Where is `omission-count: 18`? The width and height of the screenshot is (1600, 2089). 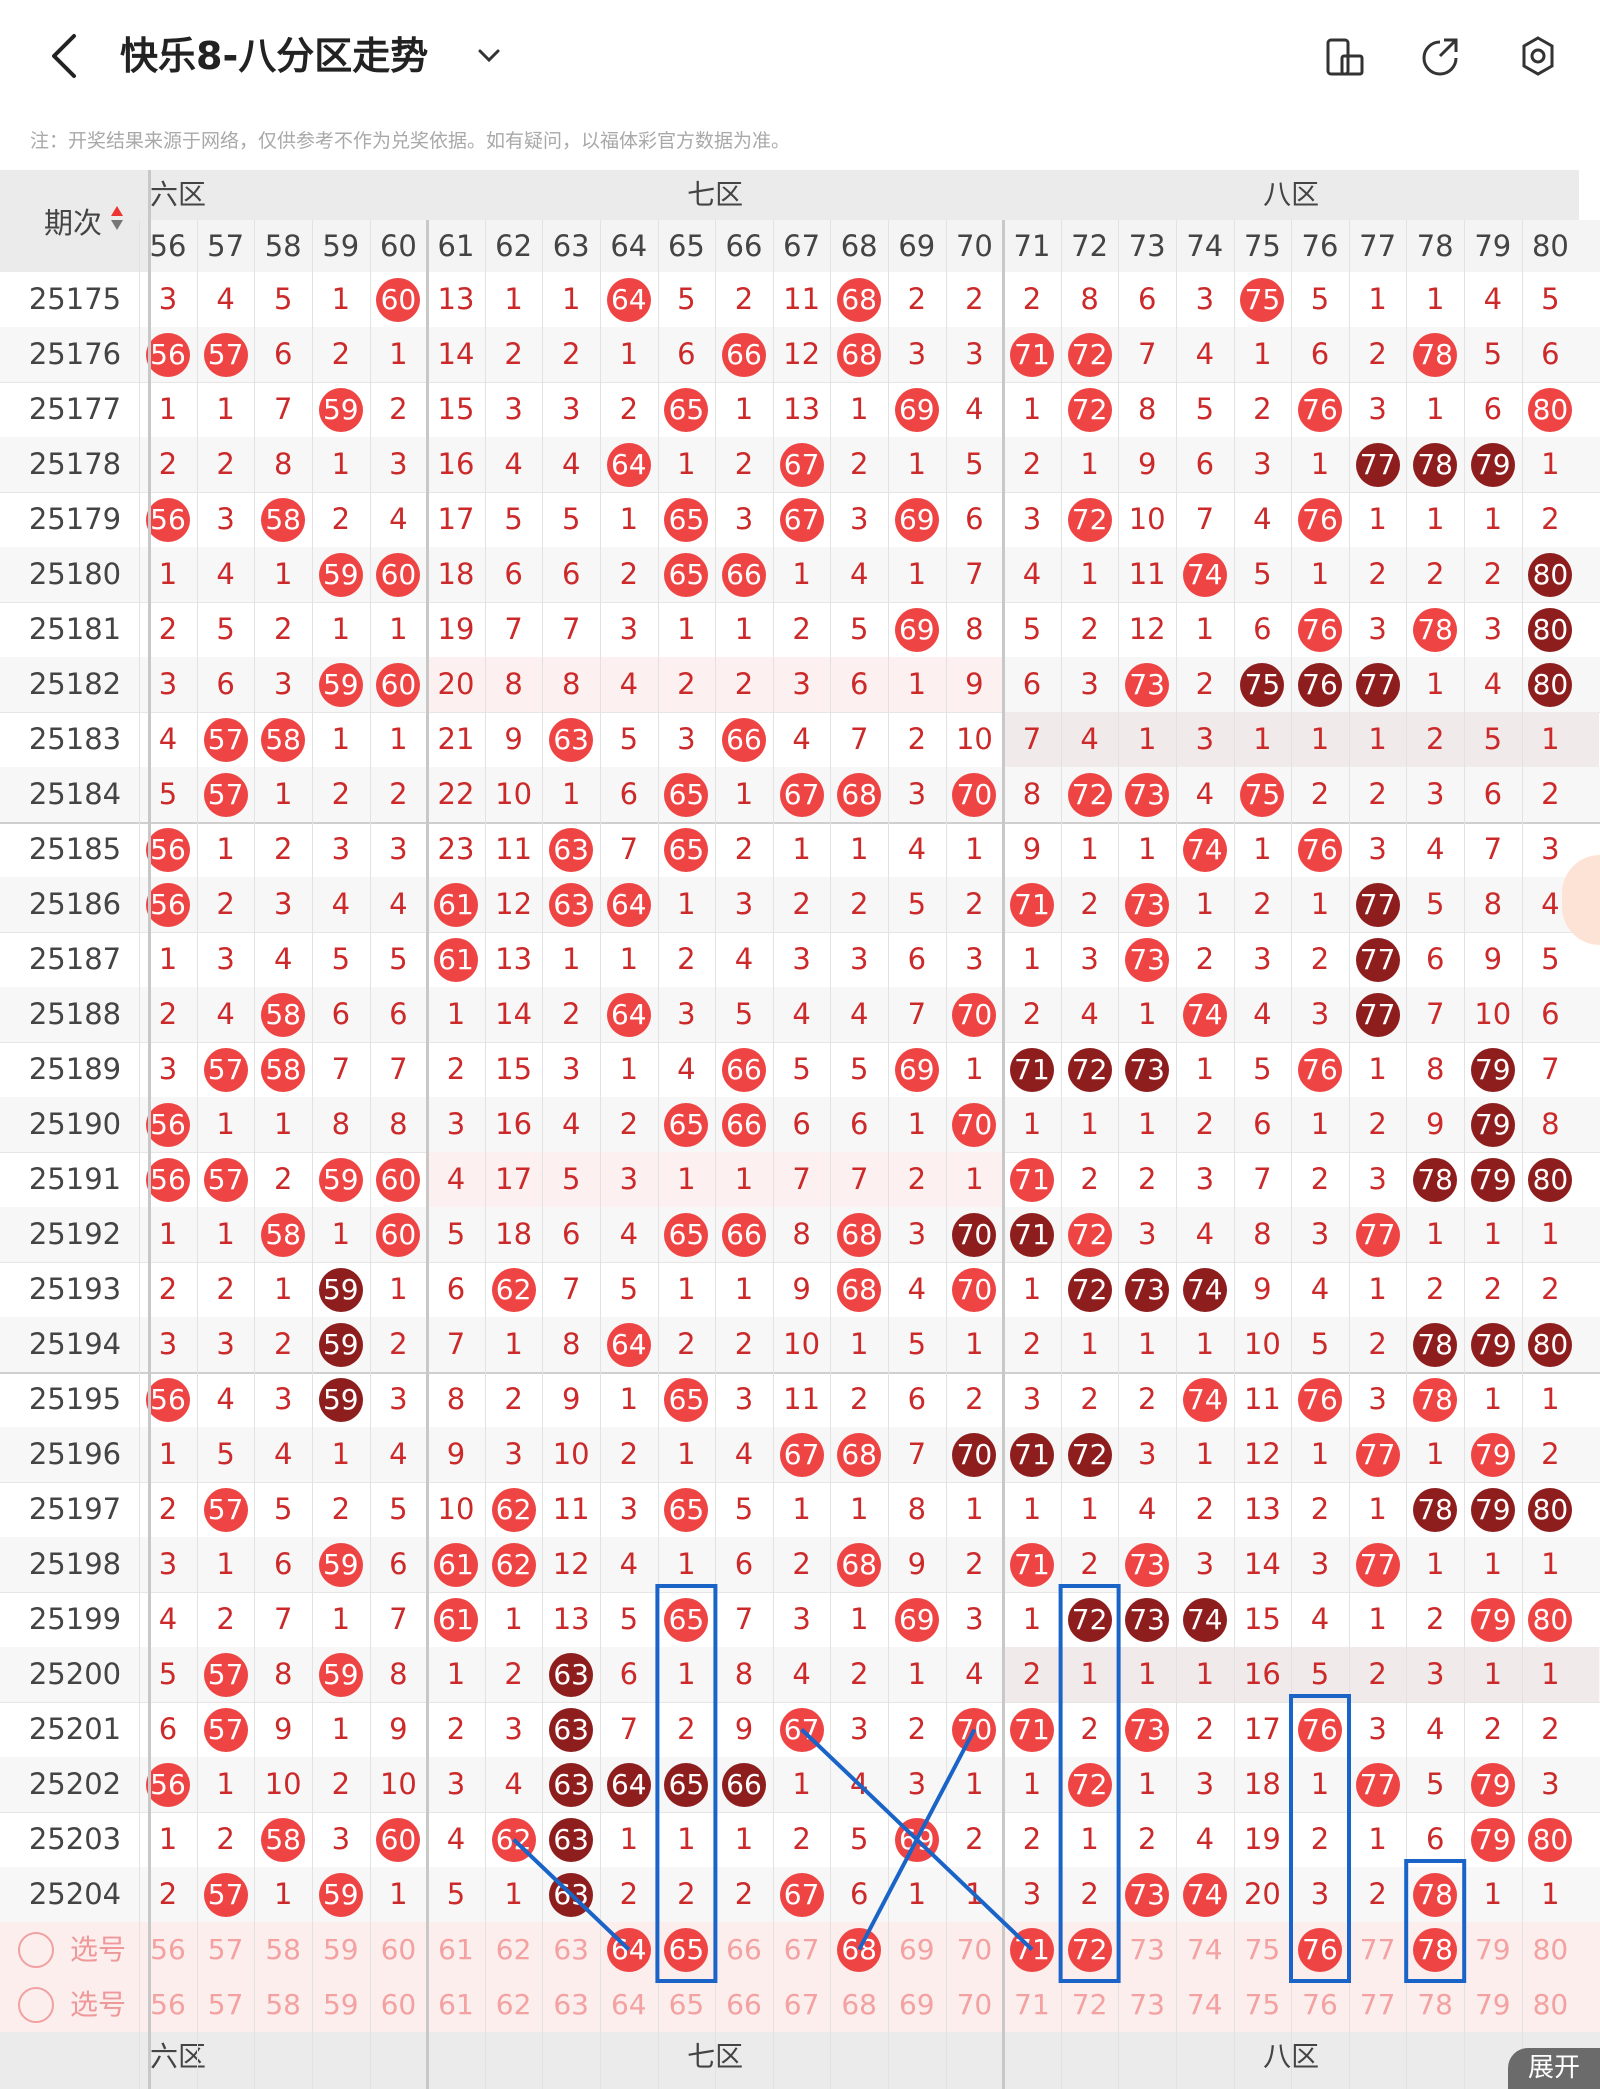
omission-count: 18 is located at coordinates (456, 574).